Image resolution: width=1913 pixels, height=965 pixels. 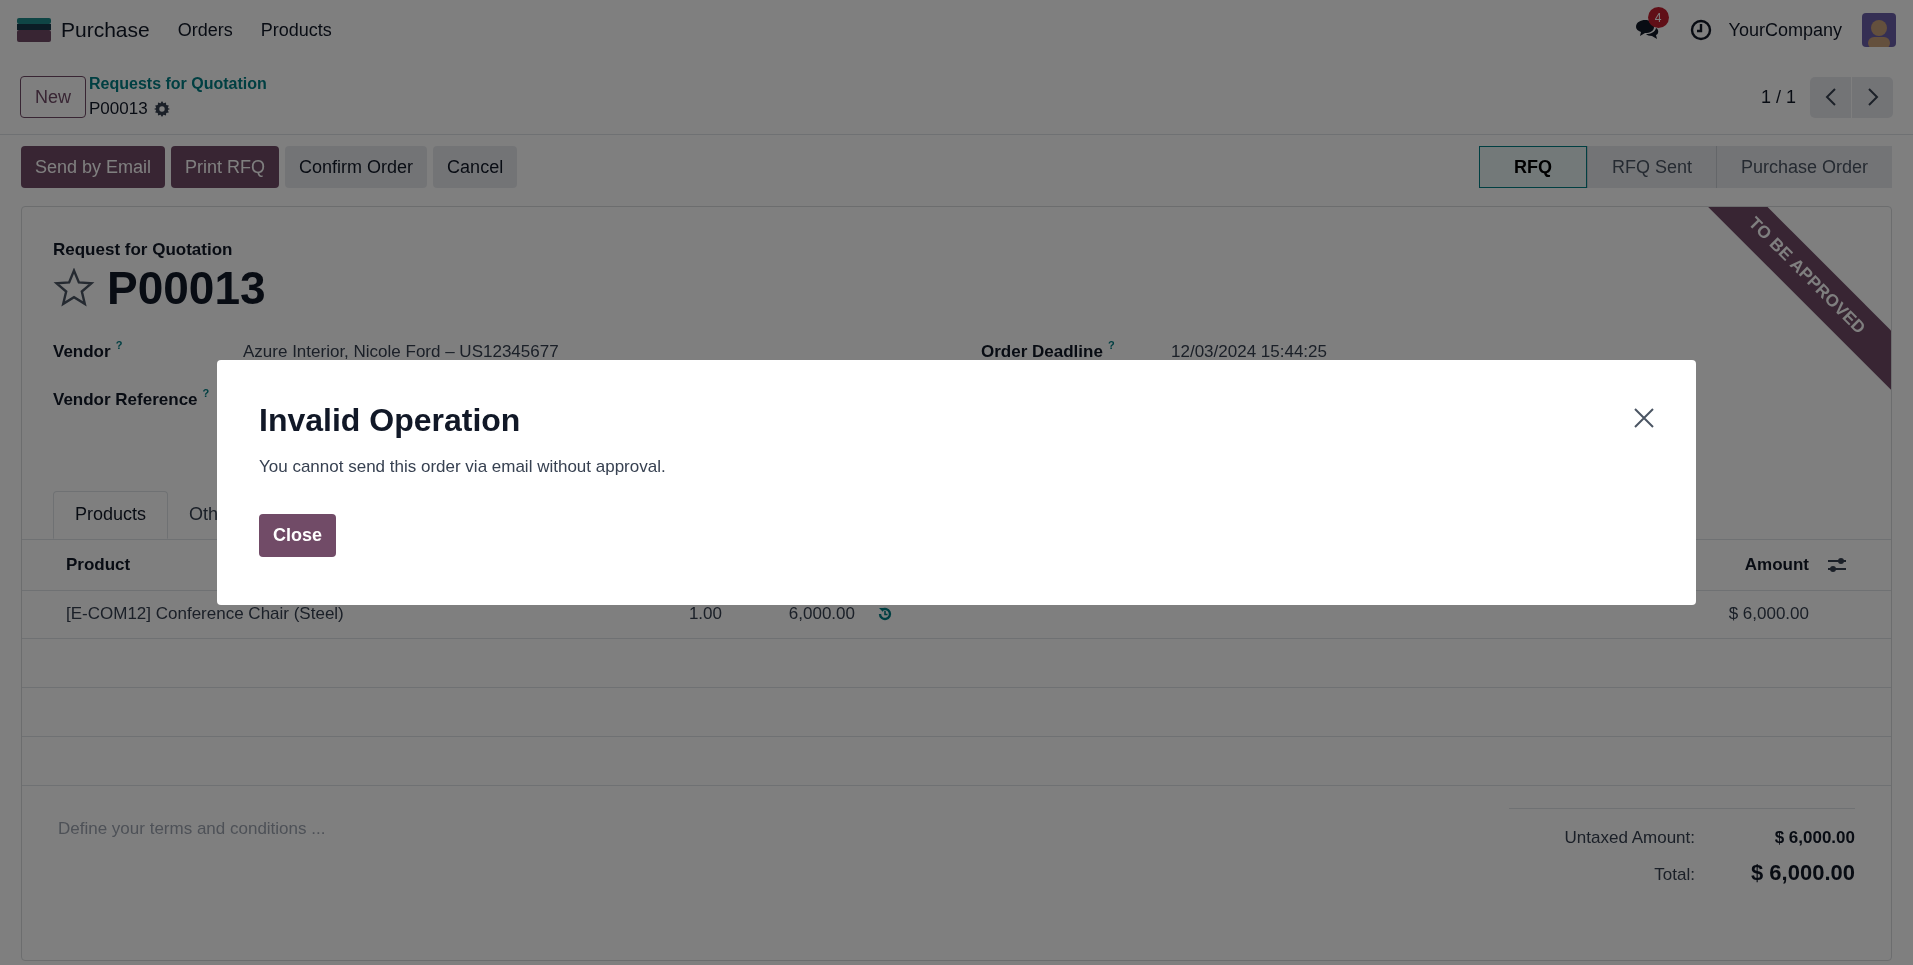 I want to click on column-header: Amount, so click(x=1776, y=564).